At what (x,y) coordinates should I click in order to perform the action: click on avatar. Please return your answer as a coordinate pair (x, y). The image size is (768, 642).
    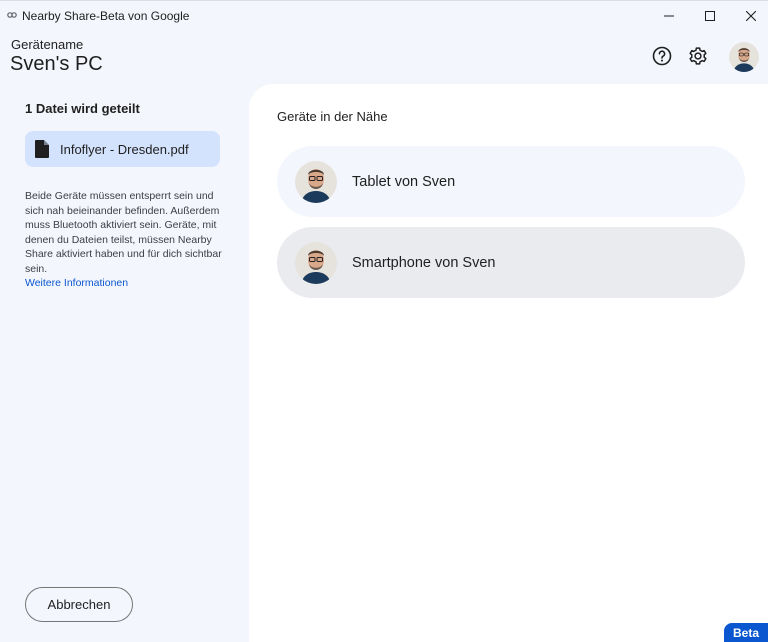
    Looking at the image, I should click on (744, 57).